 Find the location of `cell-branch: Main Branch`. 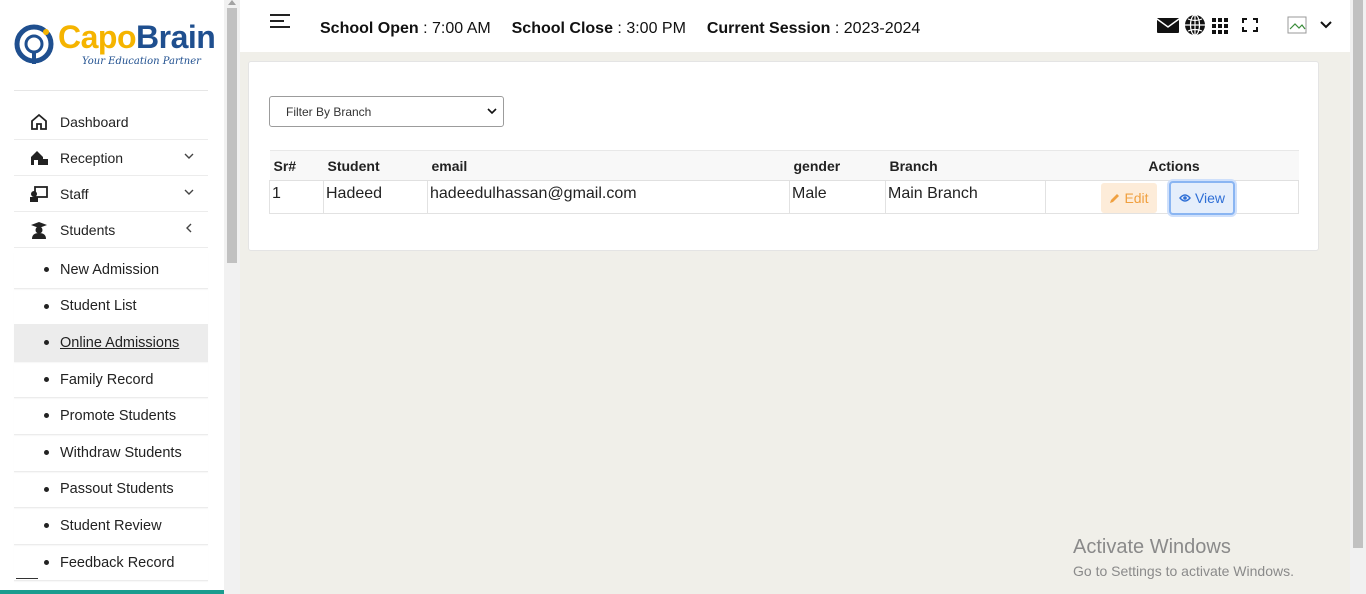

cell-branch: Main Branch is located at coordinates (965, 197).